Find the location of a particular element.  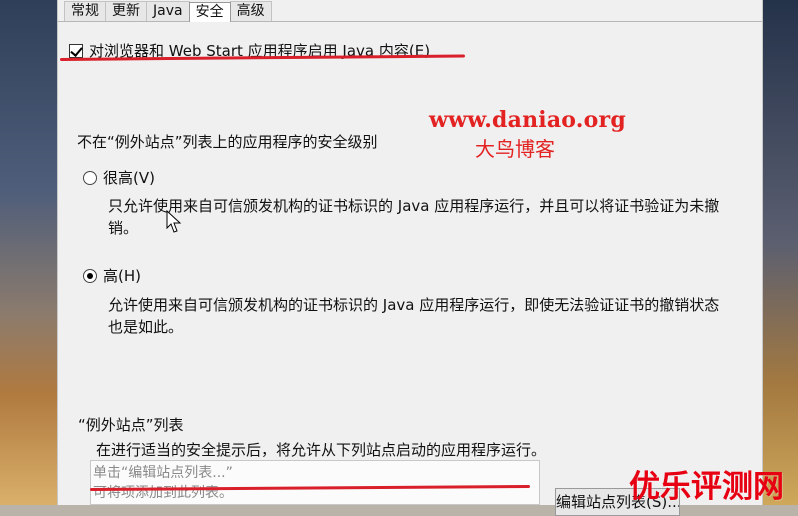

tab-update: 更新 is located at coordinates (126, 11).